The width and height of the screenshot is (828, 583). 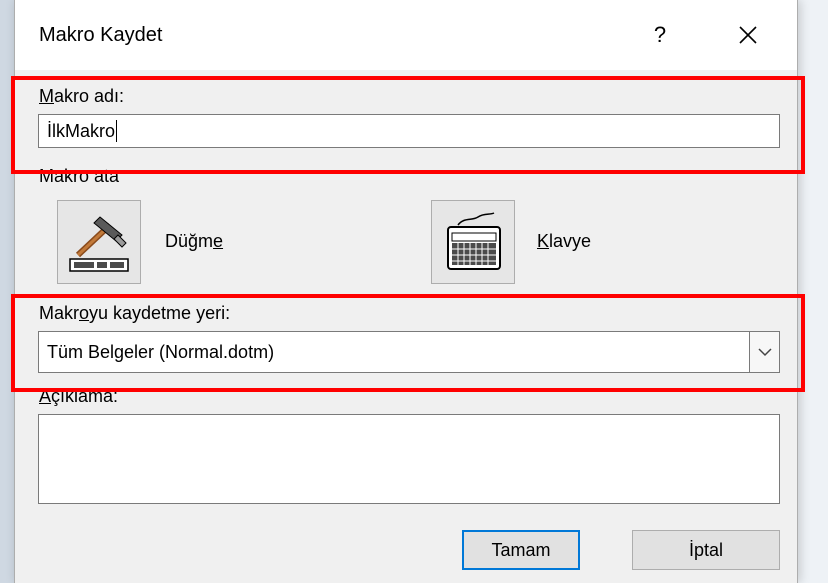 What do you see at coordinates (570, 241) in the screenshot?
I see `keyboard-option-text: lavye` at bounding box center [570, 241].